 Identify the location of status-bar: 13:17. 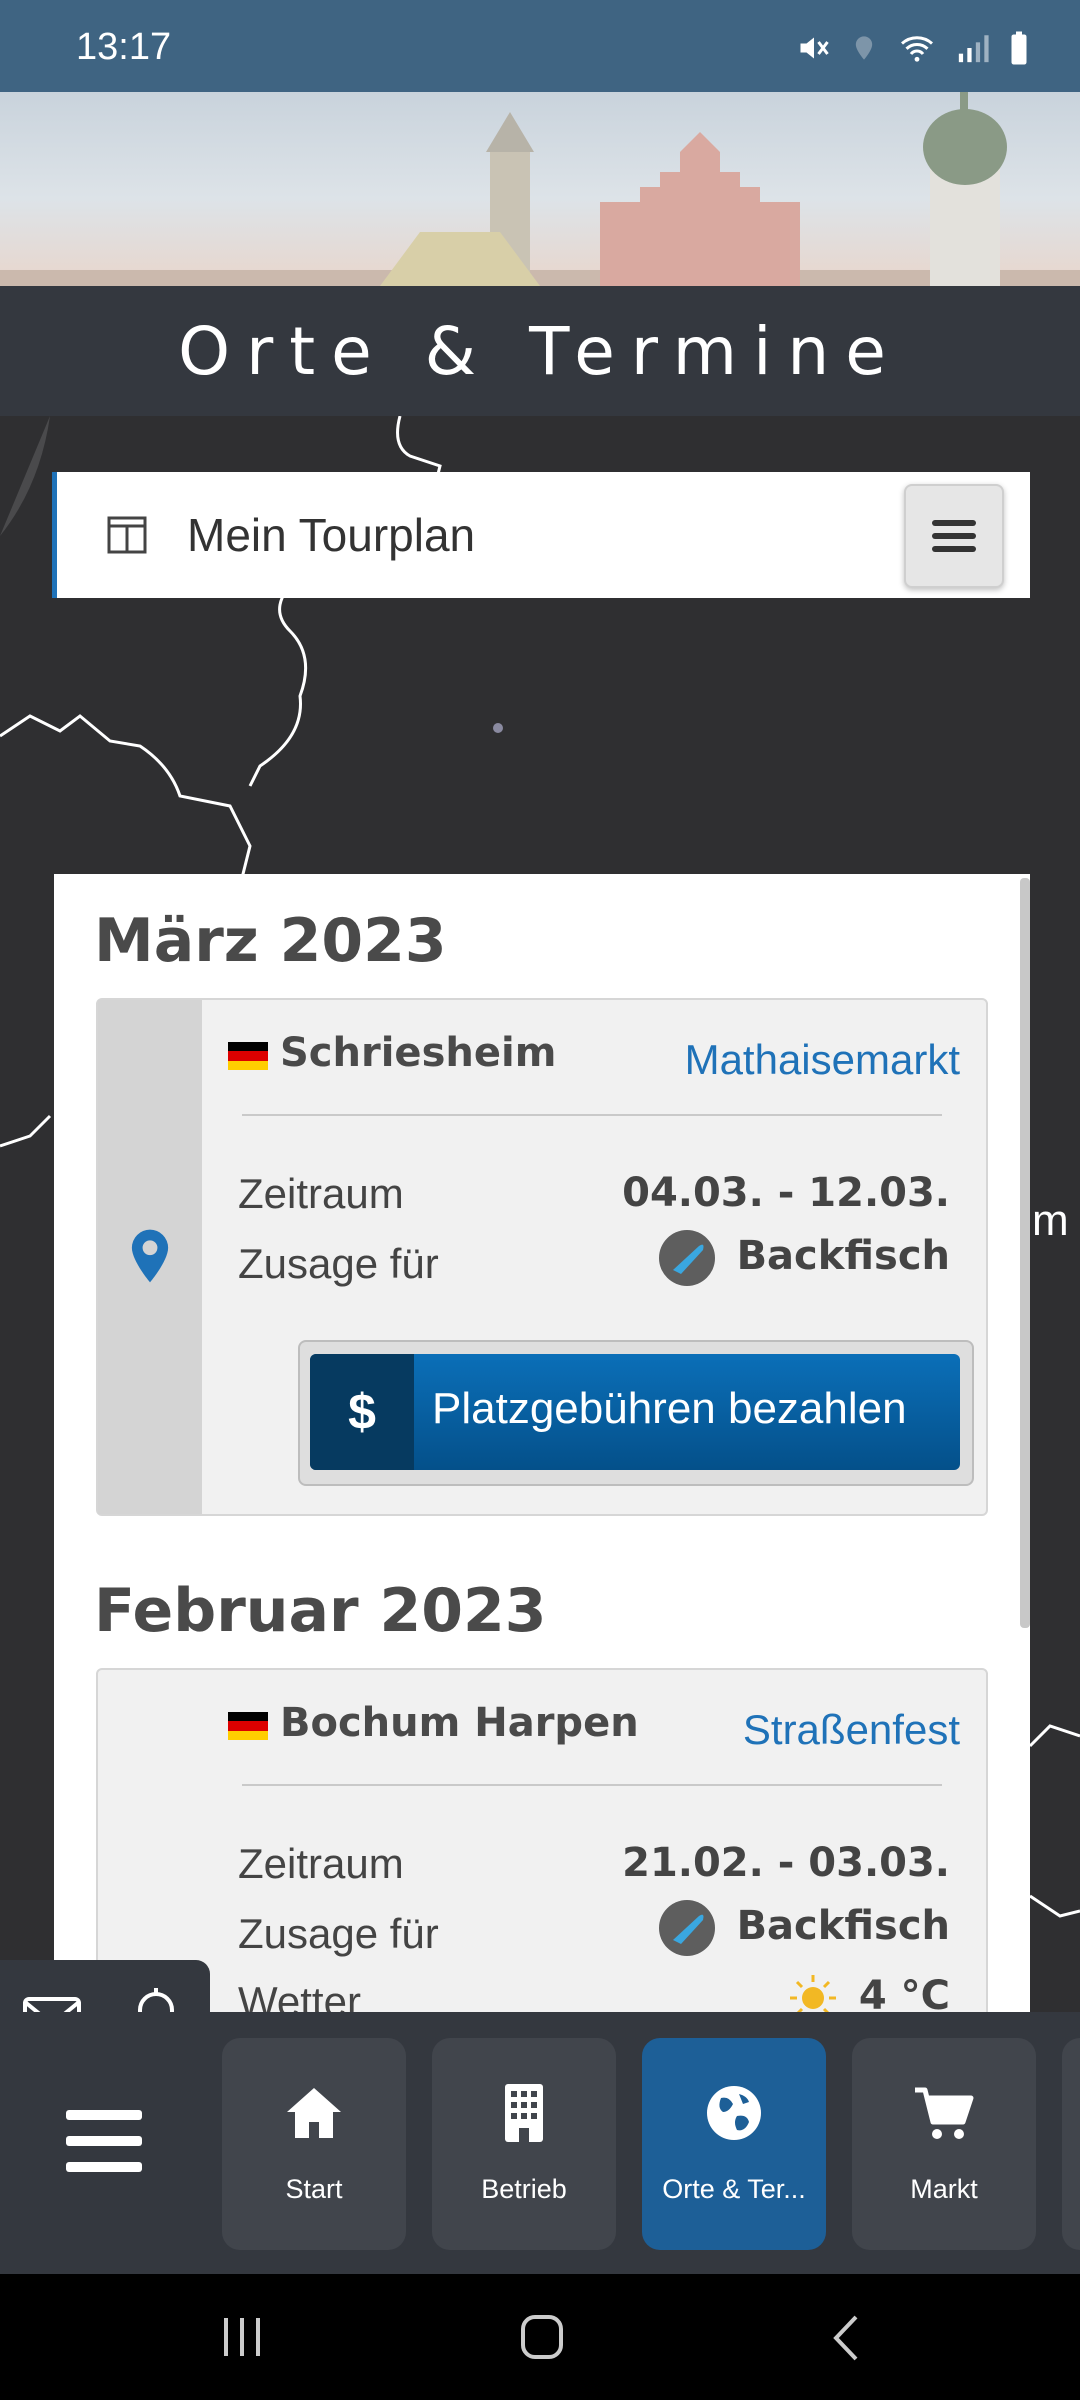
(540, 46).